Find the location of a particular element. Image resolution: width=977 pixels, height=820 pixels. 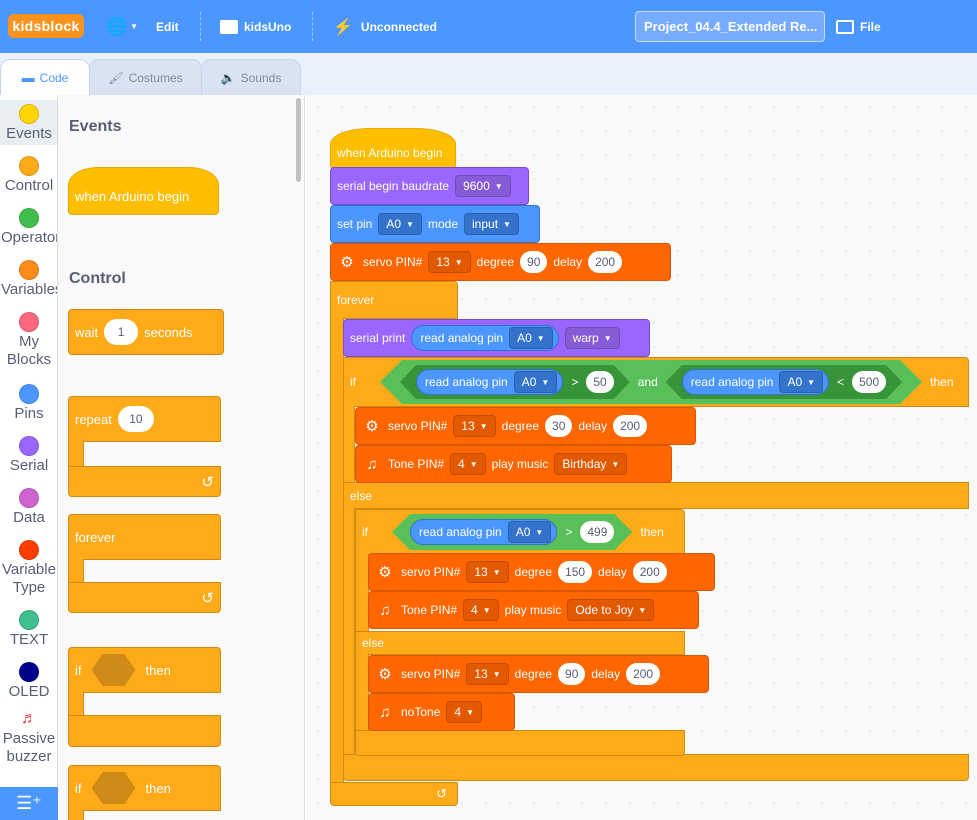

palette-forever-block: forever ↺ is located at coordinates (144, 563).